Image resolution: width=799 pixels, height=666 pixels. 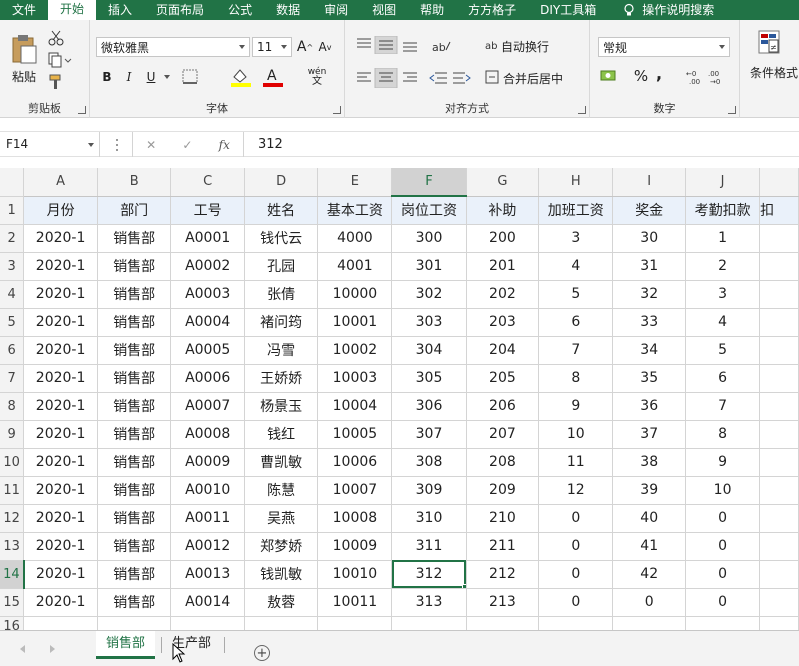 What do you see at coordinates (779, 210) in the screenshot?
I see `header-cell: 扣` at bounding box center [779, 210].